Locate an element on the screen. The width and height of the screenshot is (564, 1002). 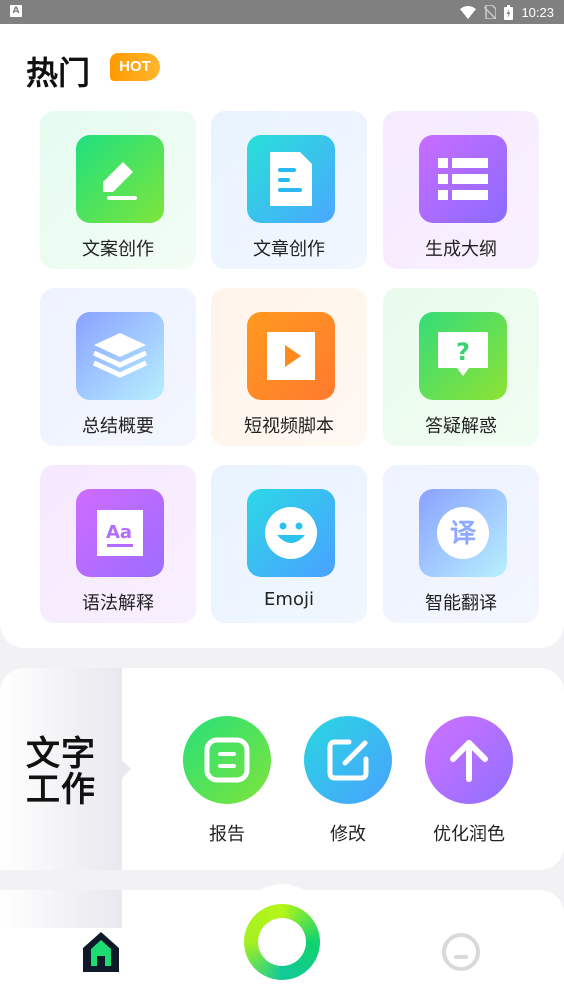
text-work-title: 文字 工作 is located at coordinates (66, 772).